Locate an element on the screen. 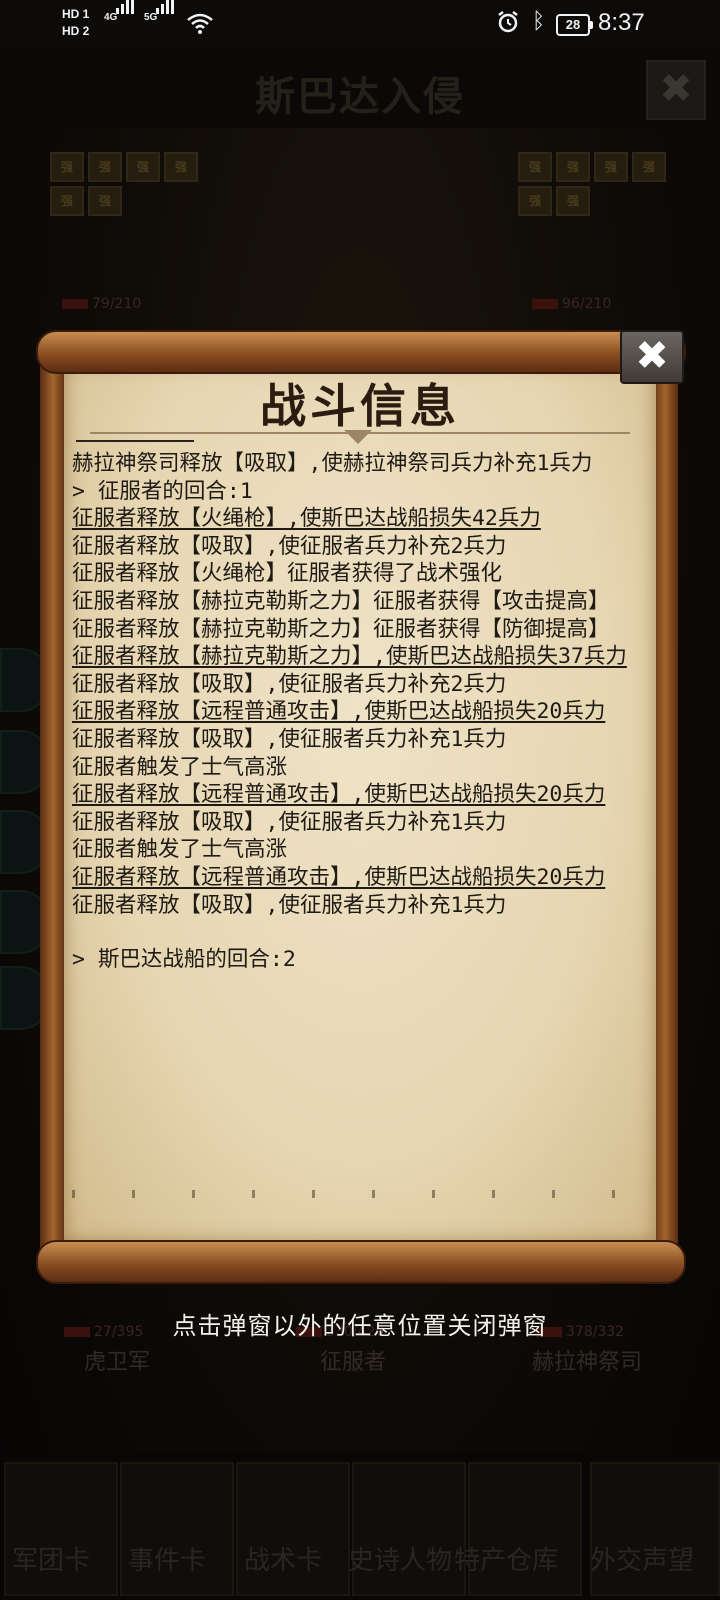 This screenshot has height=1600, width=720. log-top-rule is located at coordinates (135, 441).